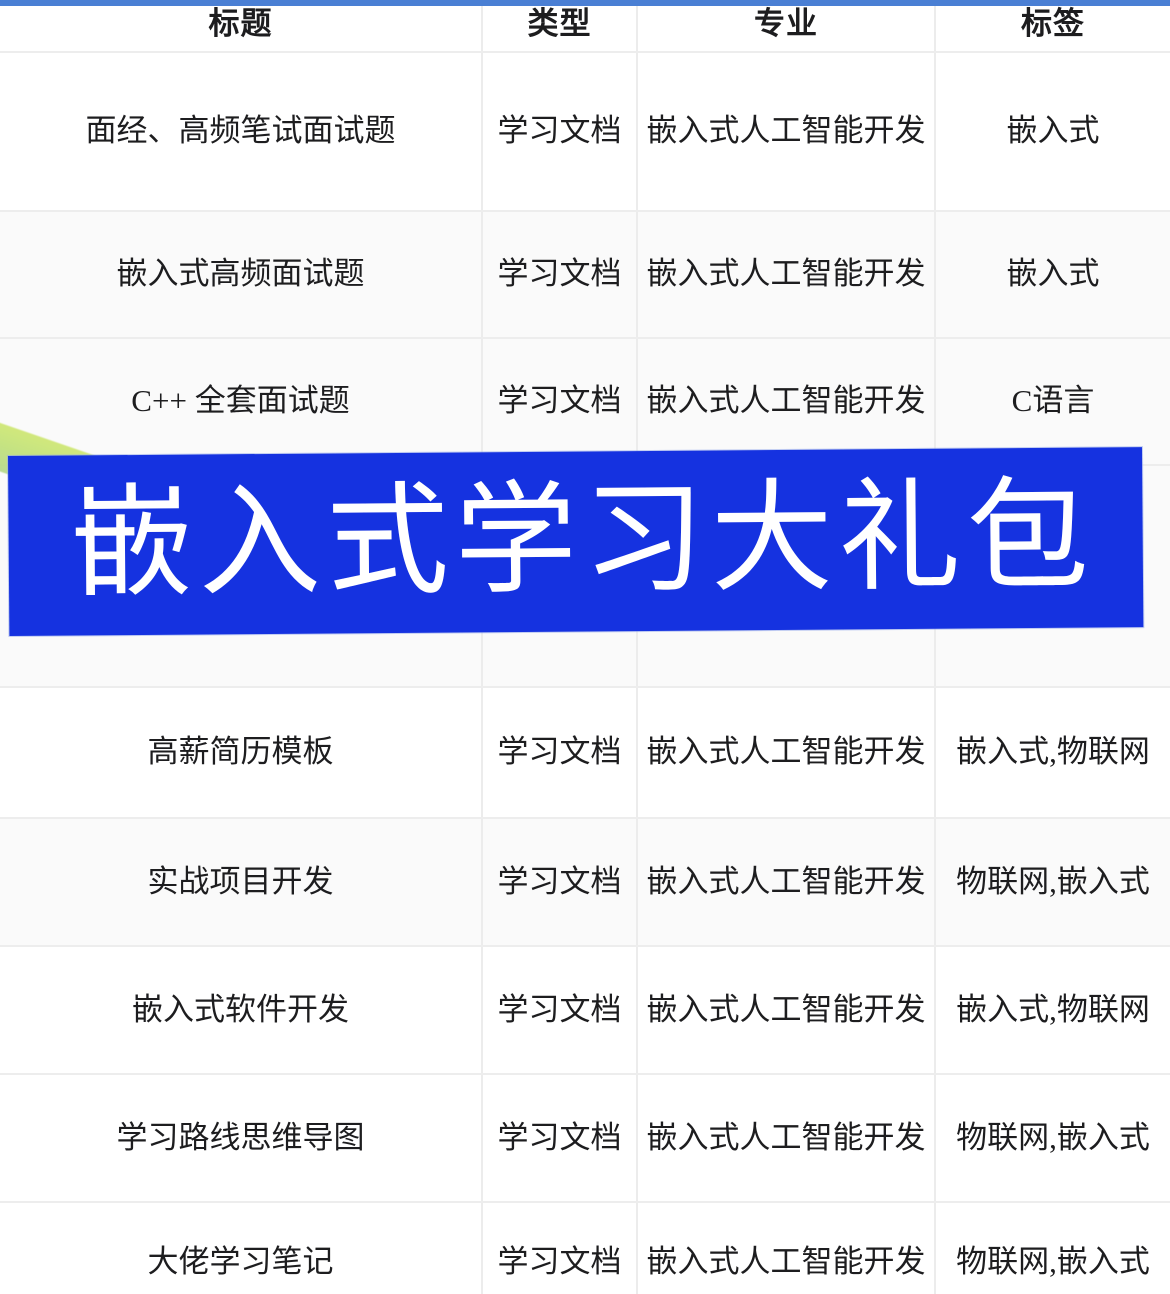 This screenshot has height=1294, width=1170. I want to click on caption-banner: 嵌入式学习大礼包, so click(576, 541).